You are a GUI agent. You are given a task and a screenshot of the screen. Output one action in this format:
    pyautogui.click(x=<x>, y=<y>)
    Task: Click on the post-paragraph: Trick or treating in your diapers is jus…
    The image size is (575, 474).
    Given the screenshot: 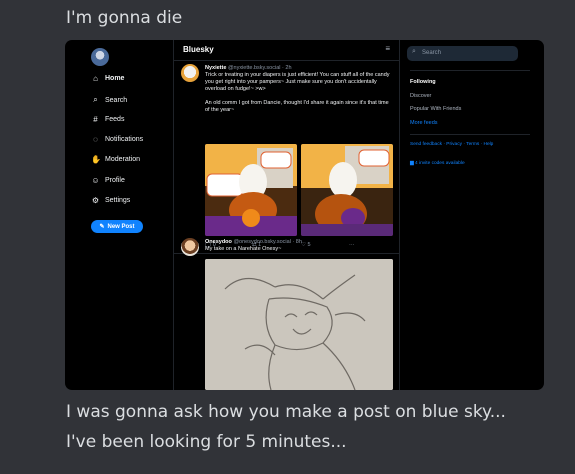 What is the action you would take?
    pyautogui.click(x=297, y=82)
    